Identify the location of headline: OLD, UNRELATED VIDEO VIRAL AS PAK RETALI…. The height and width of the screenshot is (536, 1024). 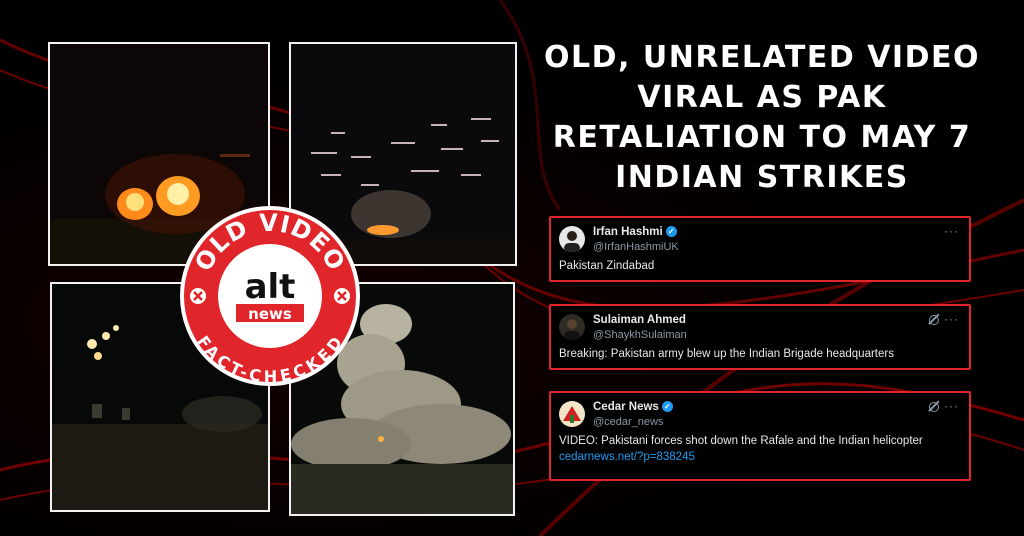
(761, 117).